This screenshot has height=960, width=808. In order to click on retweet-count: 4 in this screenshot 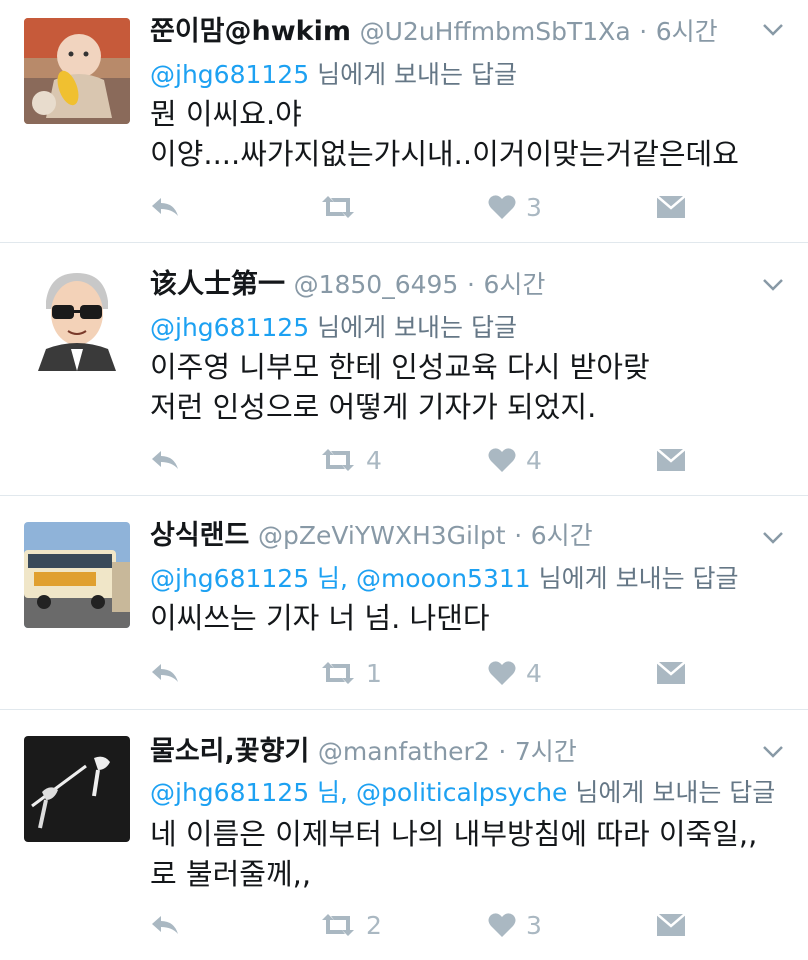, I will do `click(374, 460)`.